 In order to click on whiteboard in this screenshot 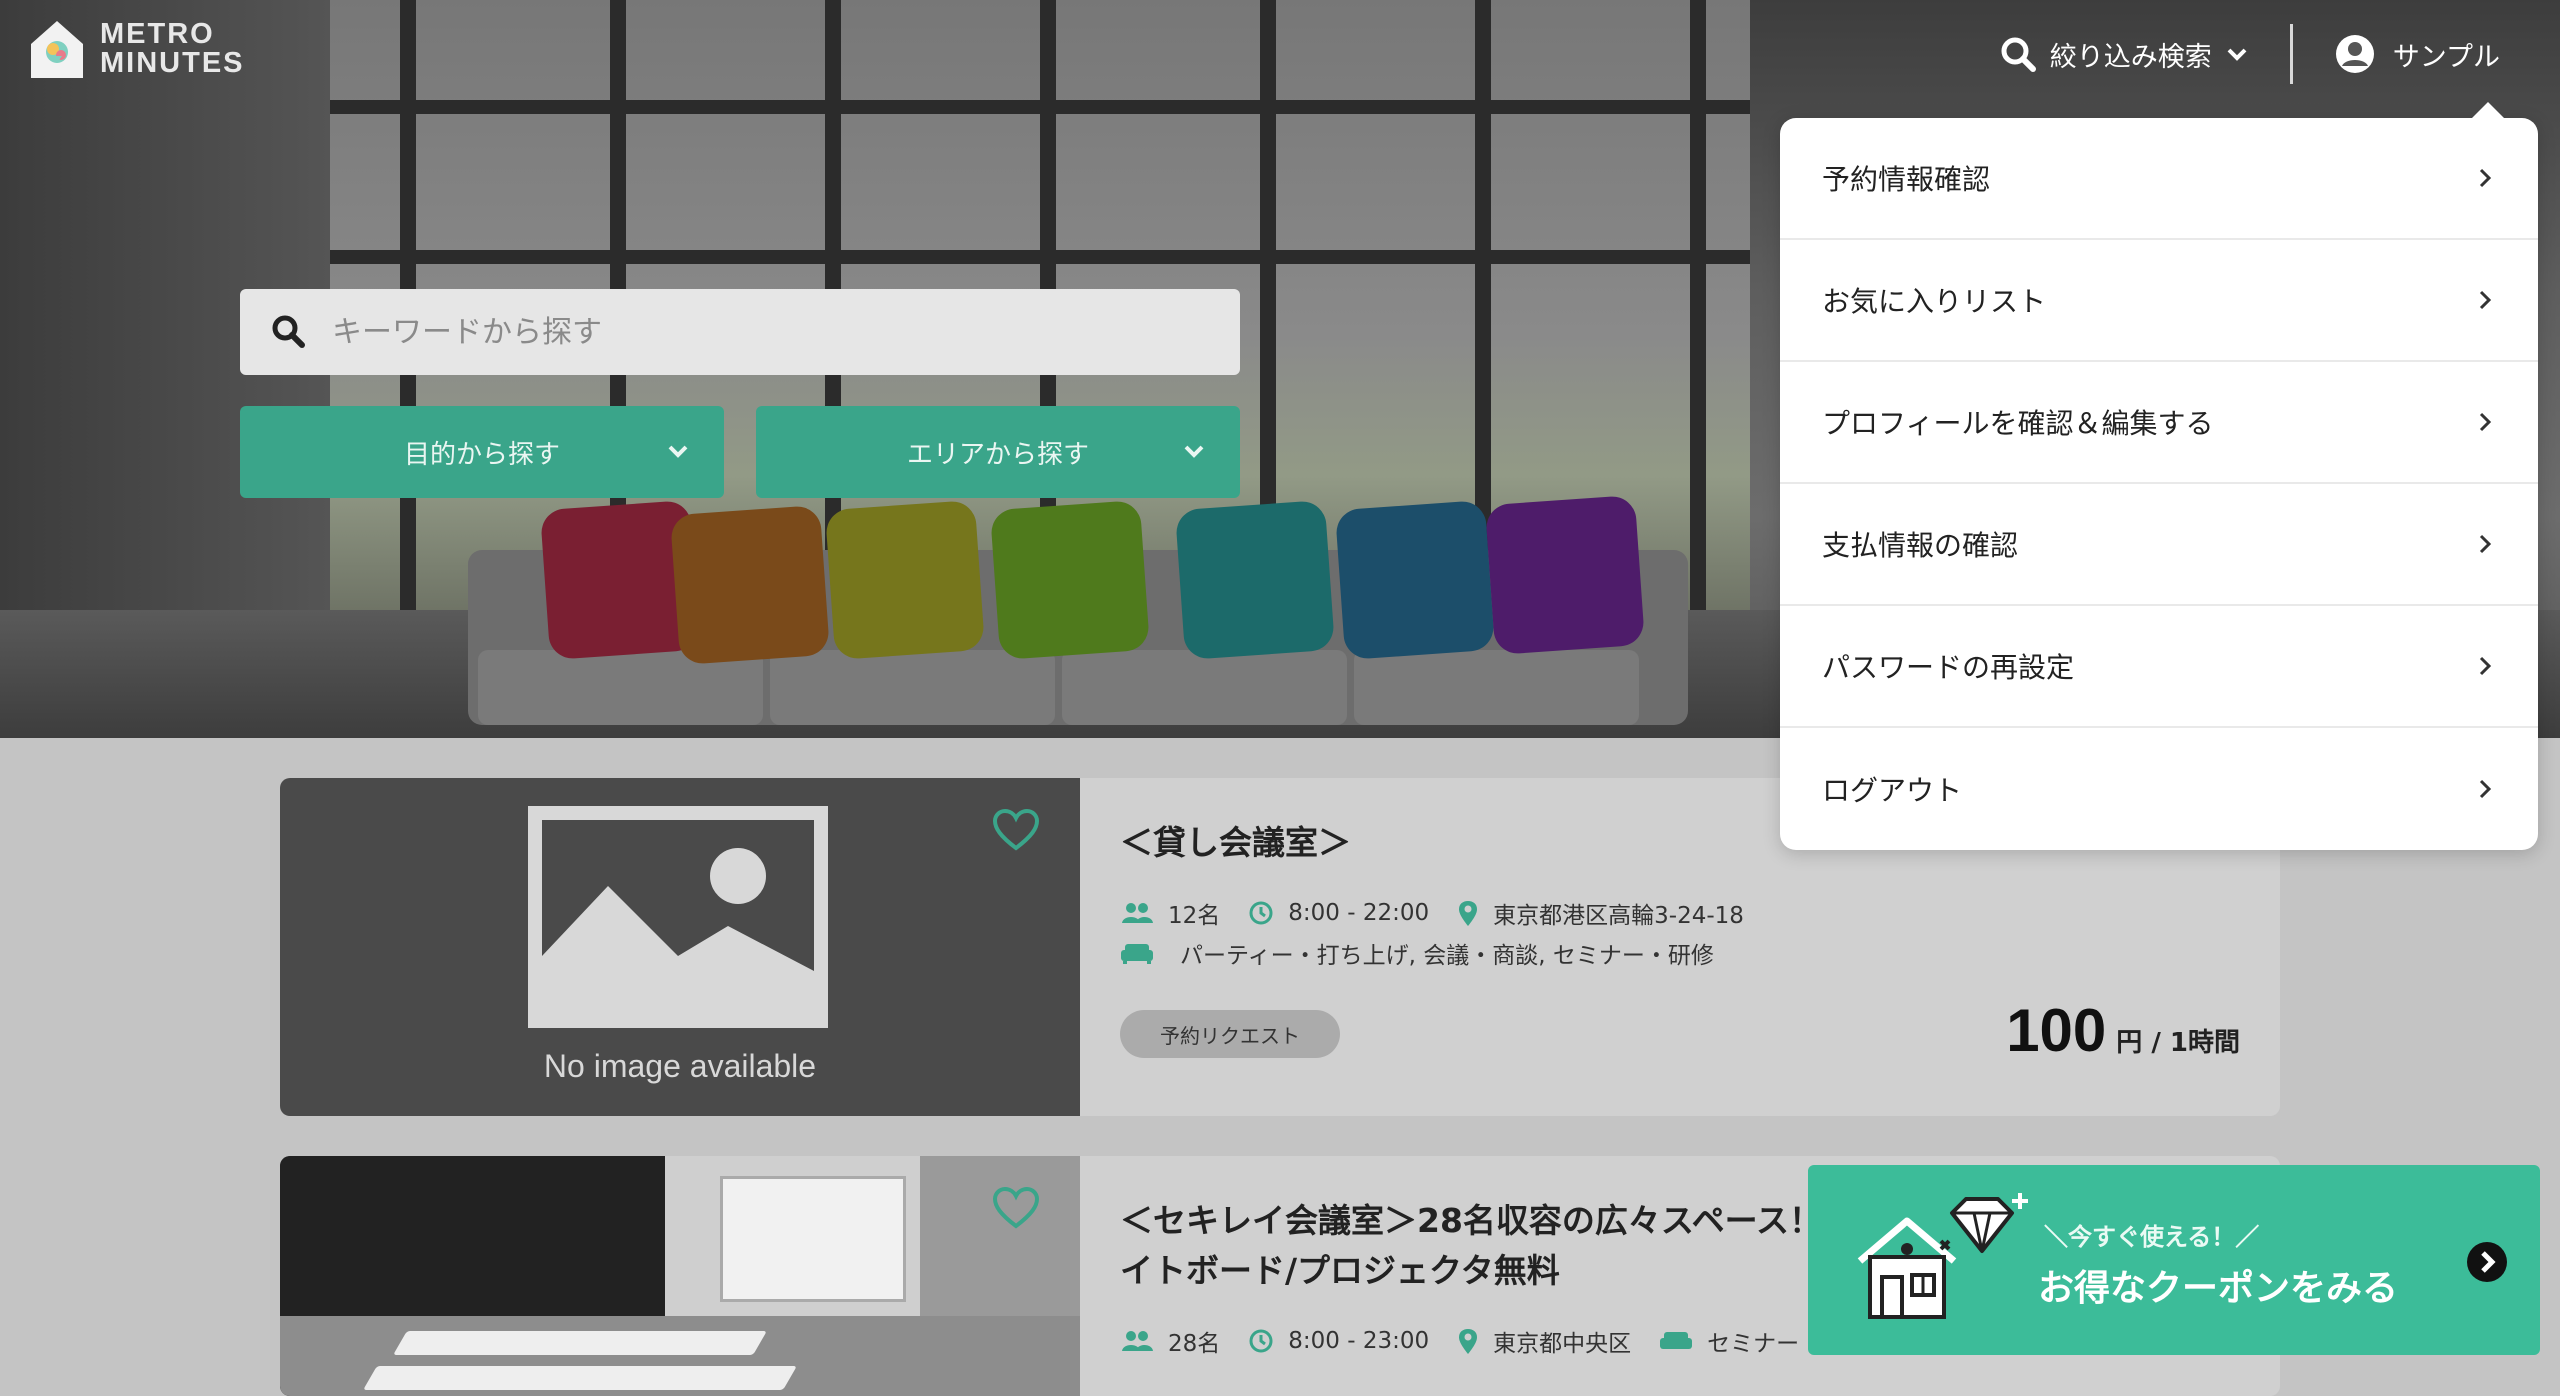, I will do `click(813, 1239)`.